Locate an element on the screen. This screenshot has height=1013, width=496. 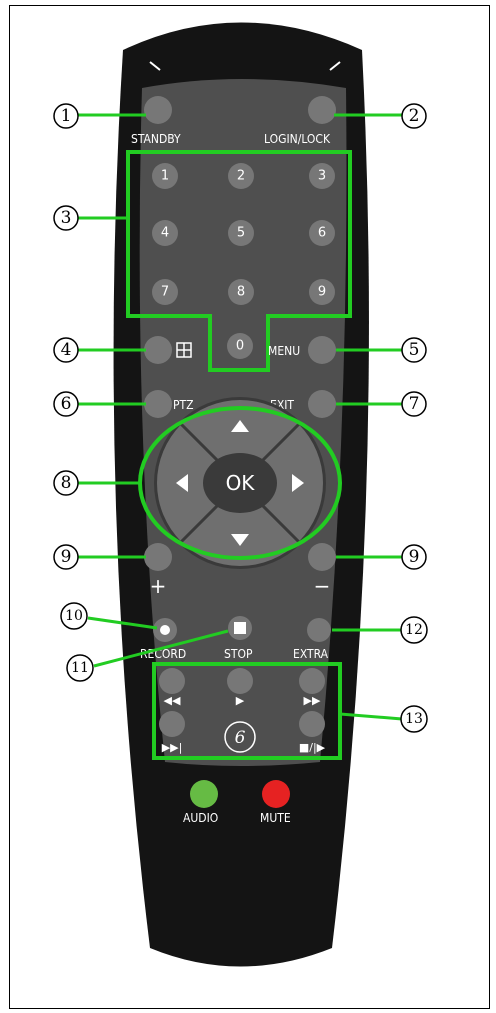
fast-forward-button is located at coordinates (312, 681).